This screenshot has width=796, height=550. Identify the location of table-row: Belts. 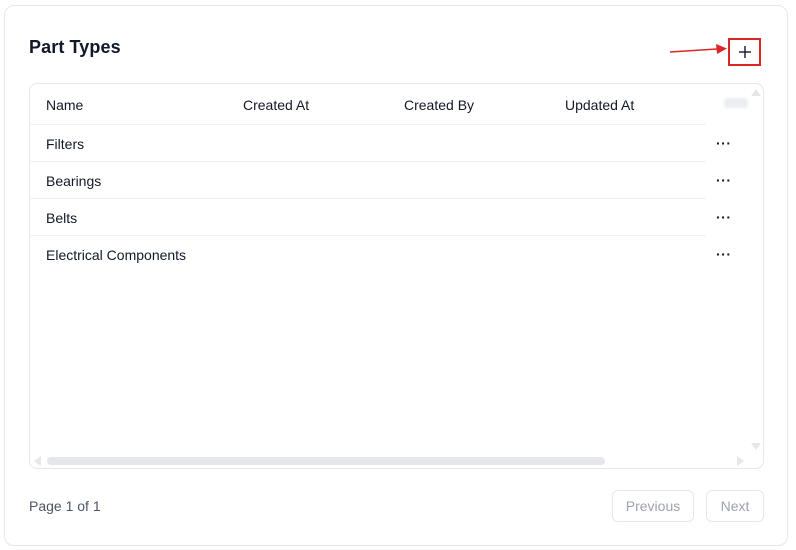
(368, 217).